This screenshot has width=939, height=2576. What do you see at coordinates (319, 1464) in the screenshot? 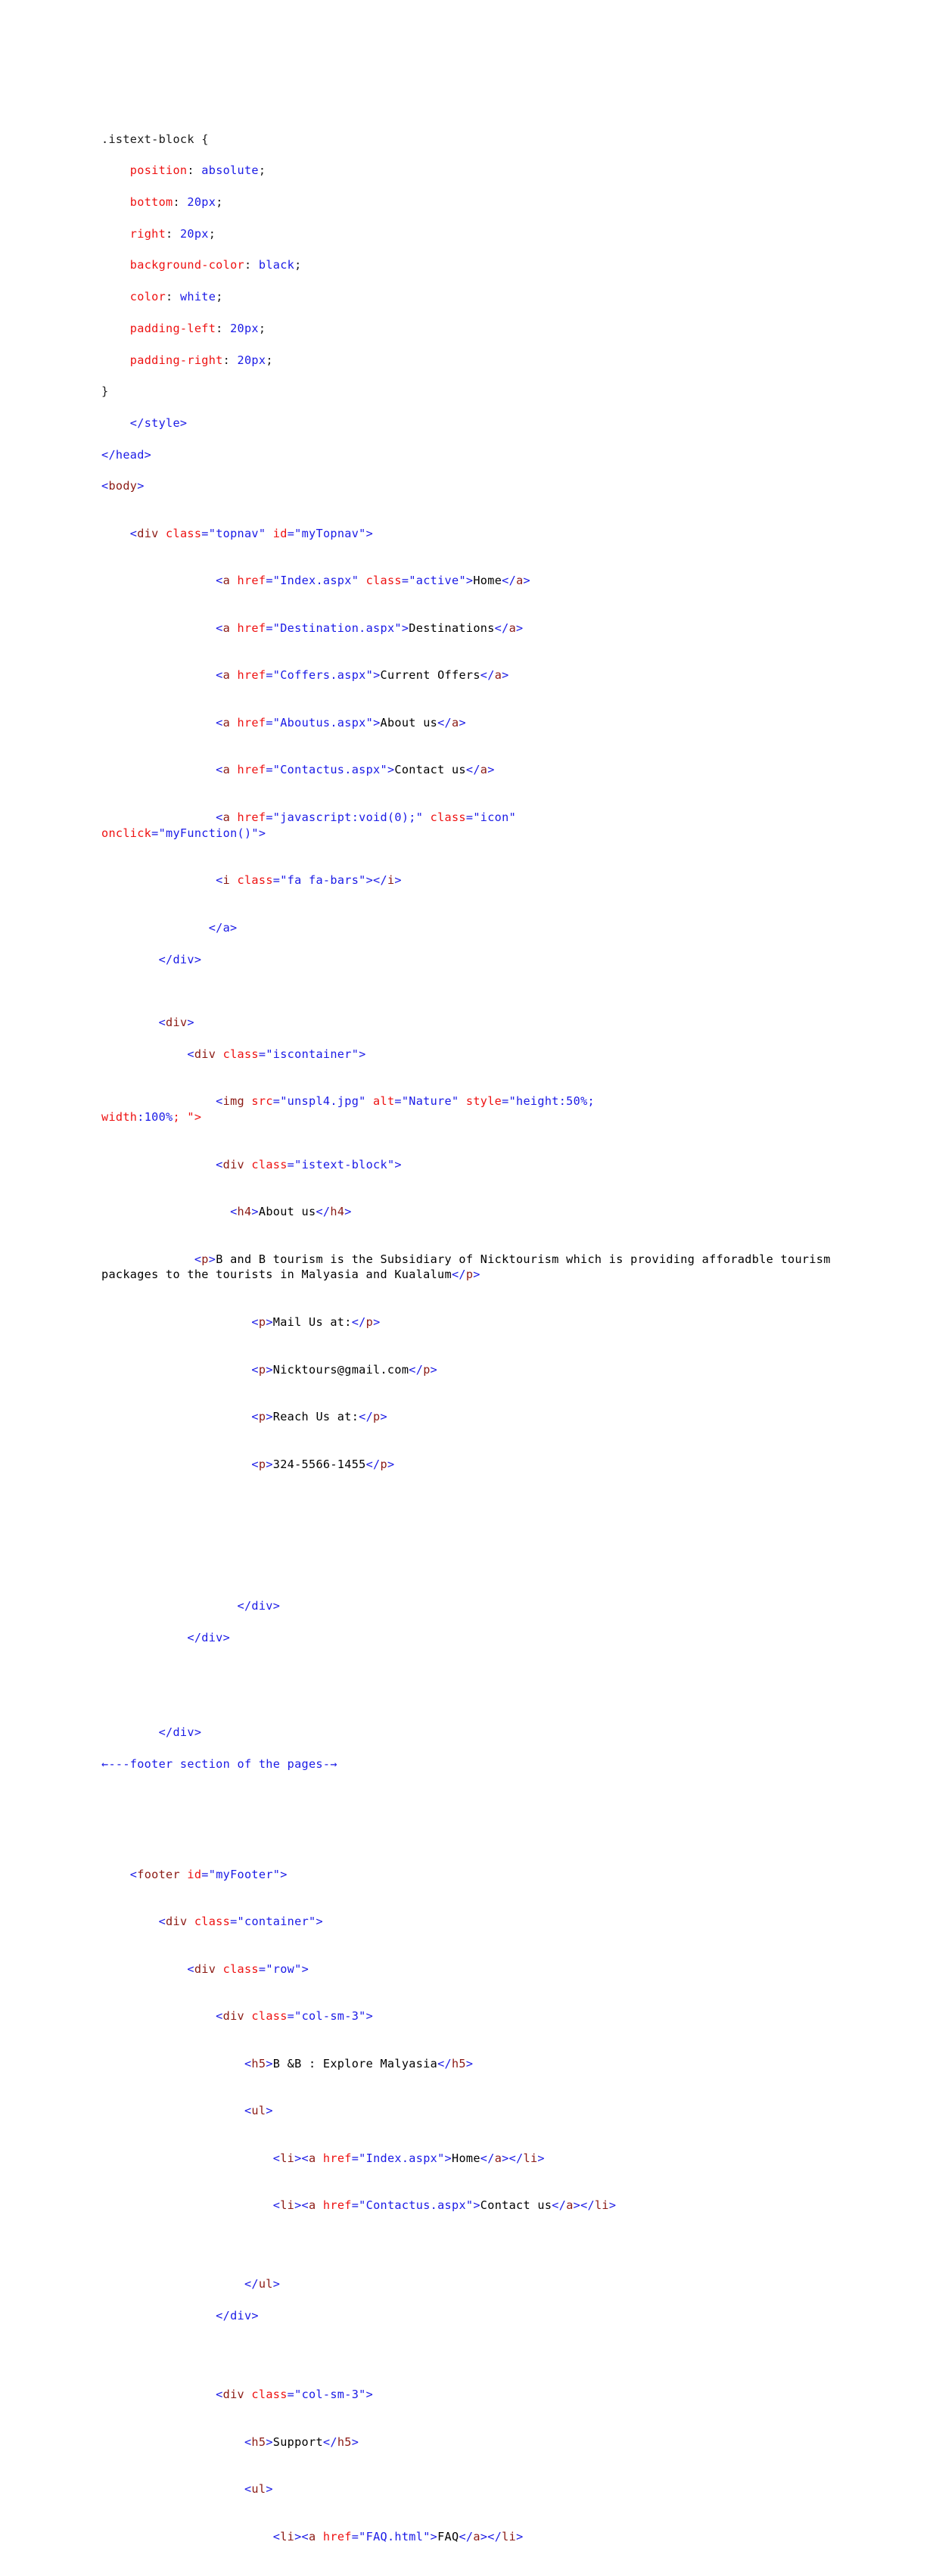
I see `reach-value-text: 324-5566-1455` at bounding box center [319, 1464].